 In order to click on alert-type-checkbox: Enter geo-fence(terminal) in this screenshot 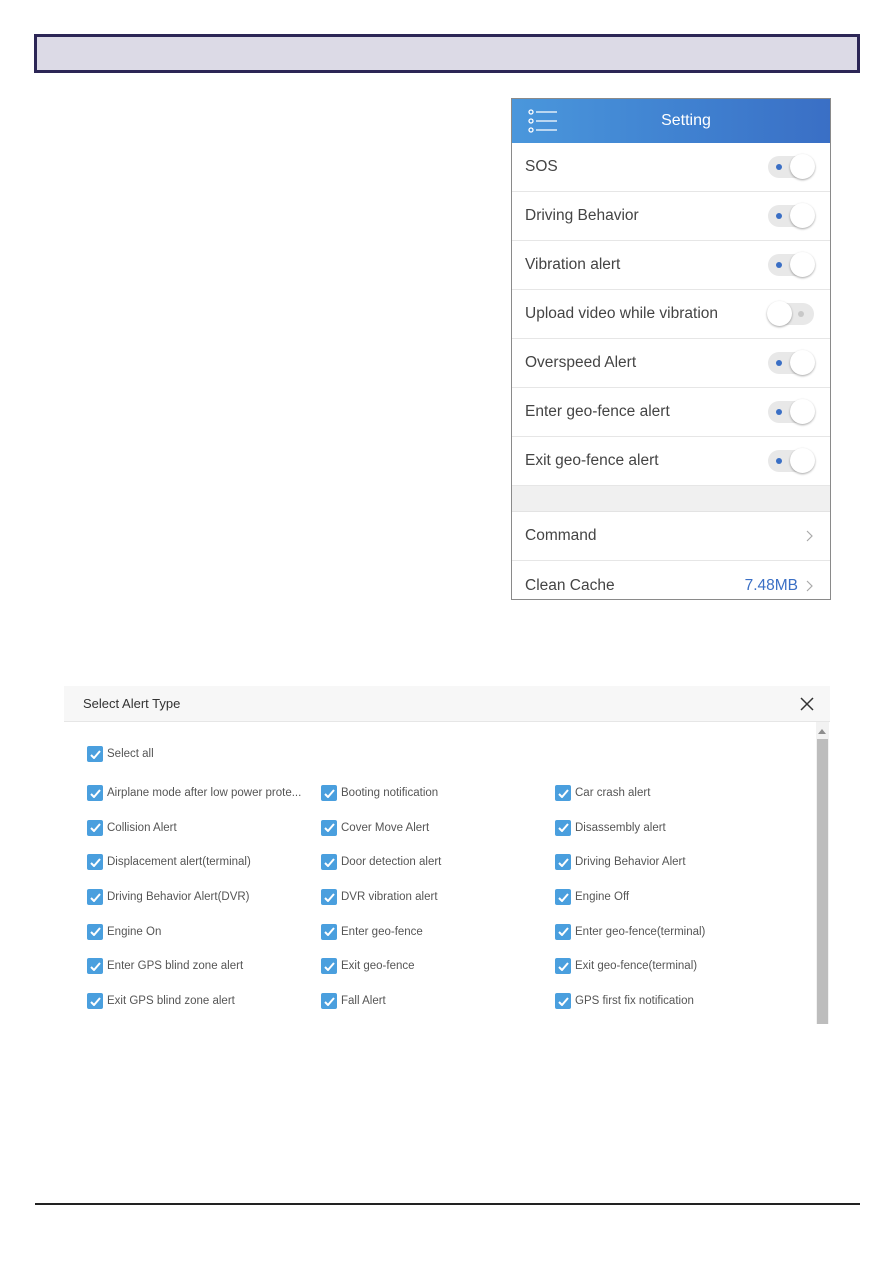, I will do `click(672, 931)`.